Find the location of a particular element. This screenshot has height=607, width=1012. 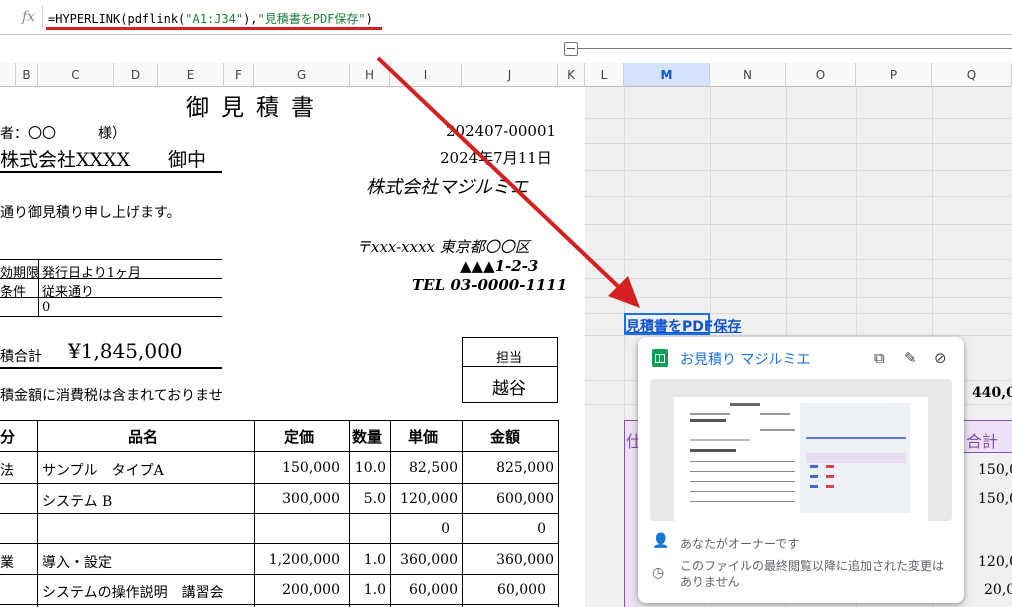

row-list-price: 200,000 is located at coordinates (311, 590).